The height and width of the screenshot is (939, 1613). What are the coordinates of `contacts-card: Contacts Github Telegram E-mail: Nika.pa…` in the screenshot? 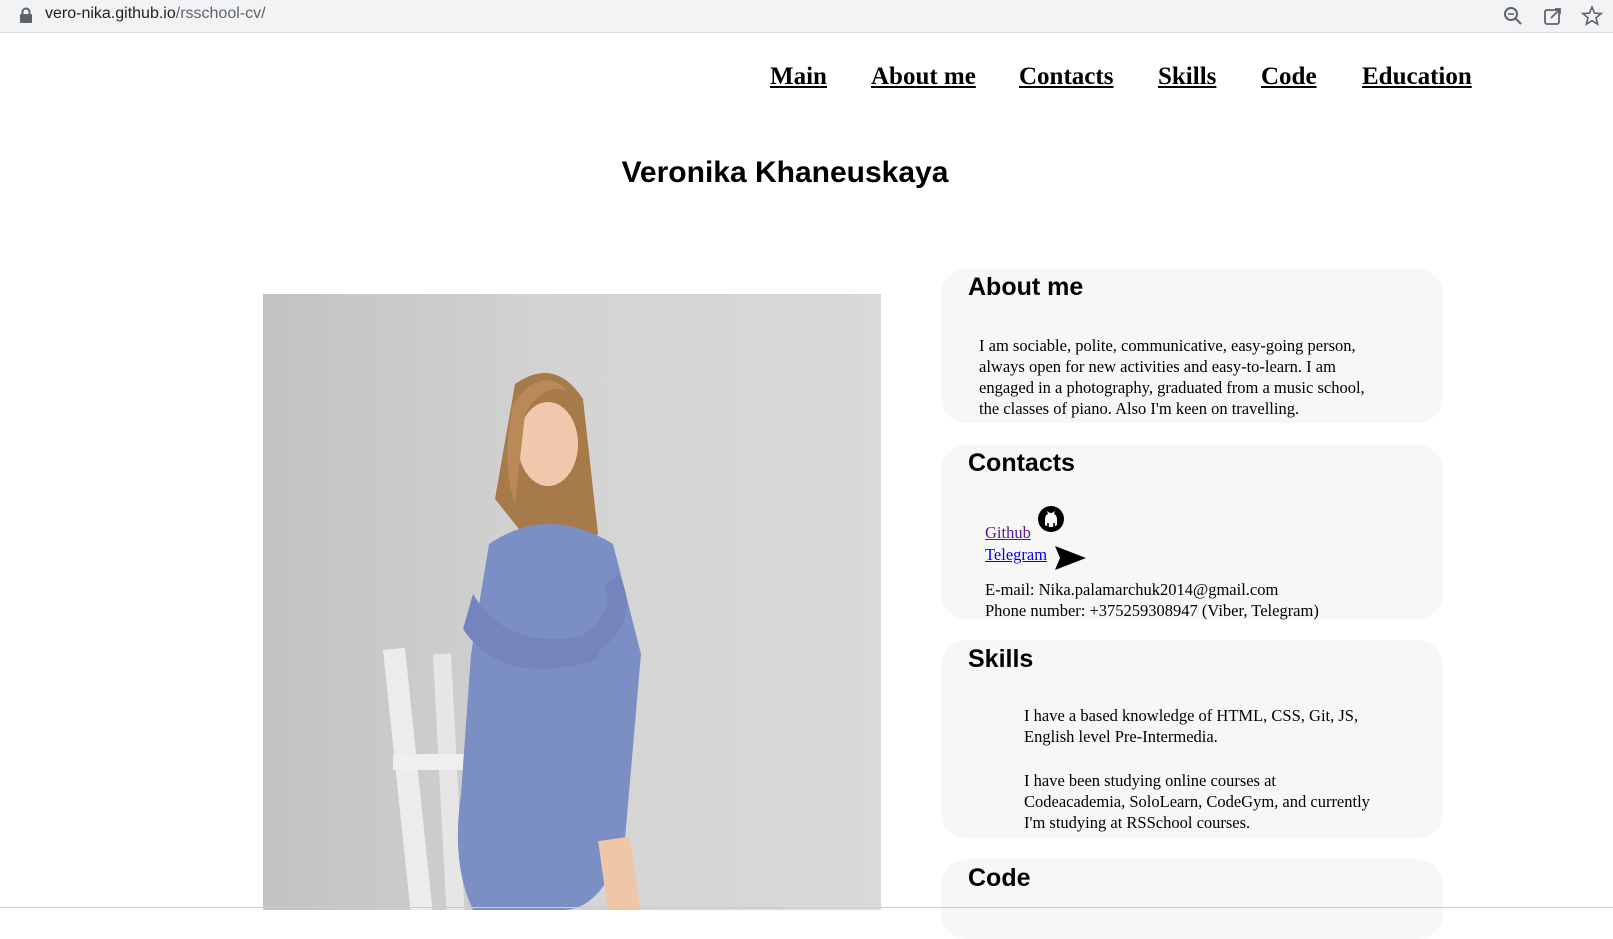 It's located at (1192, 532).